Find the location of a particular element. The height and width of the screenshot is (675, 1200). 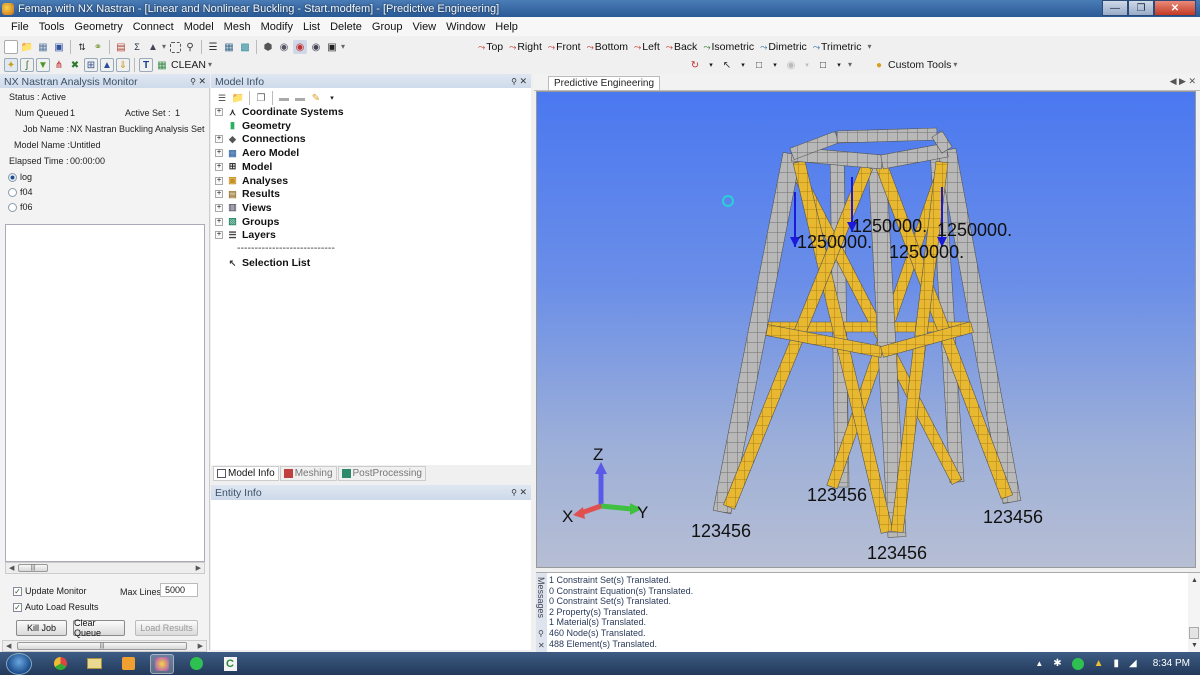

tab-postprocessing: PostProcessing is located at coordinates (381, 473).